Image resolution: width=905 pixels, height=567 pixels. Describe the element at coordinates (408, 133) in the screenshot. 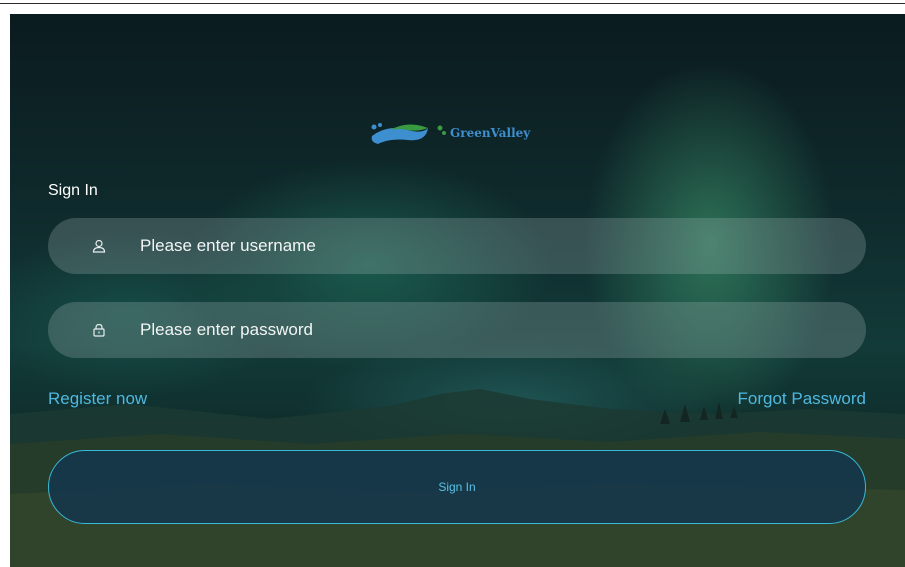

I see `greenvalley-logo-icon` at that location.